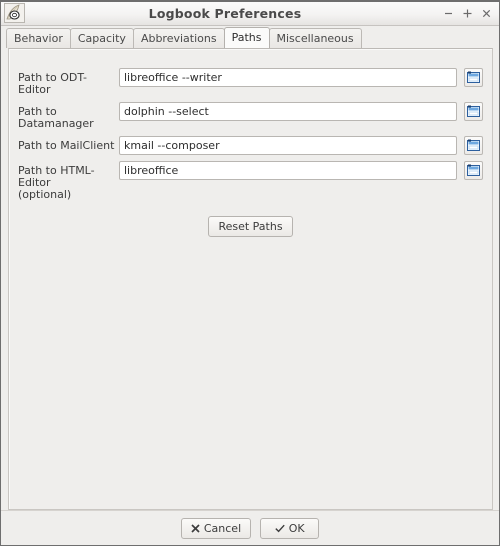 The image size is (500, 546). Describe the element at coordinates (296, 528) in the screenshot. I see `ok-label: OK` at that location.